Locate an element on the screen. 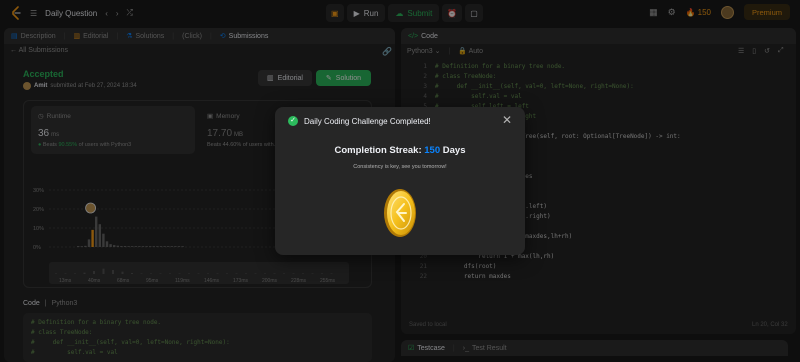 The image size is (800, 362). modal-subtitle: Consistency is key, see you tomorrow! is located at coordinates (400, 167).